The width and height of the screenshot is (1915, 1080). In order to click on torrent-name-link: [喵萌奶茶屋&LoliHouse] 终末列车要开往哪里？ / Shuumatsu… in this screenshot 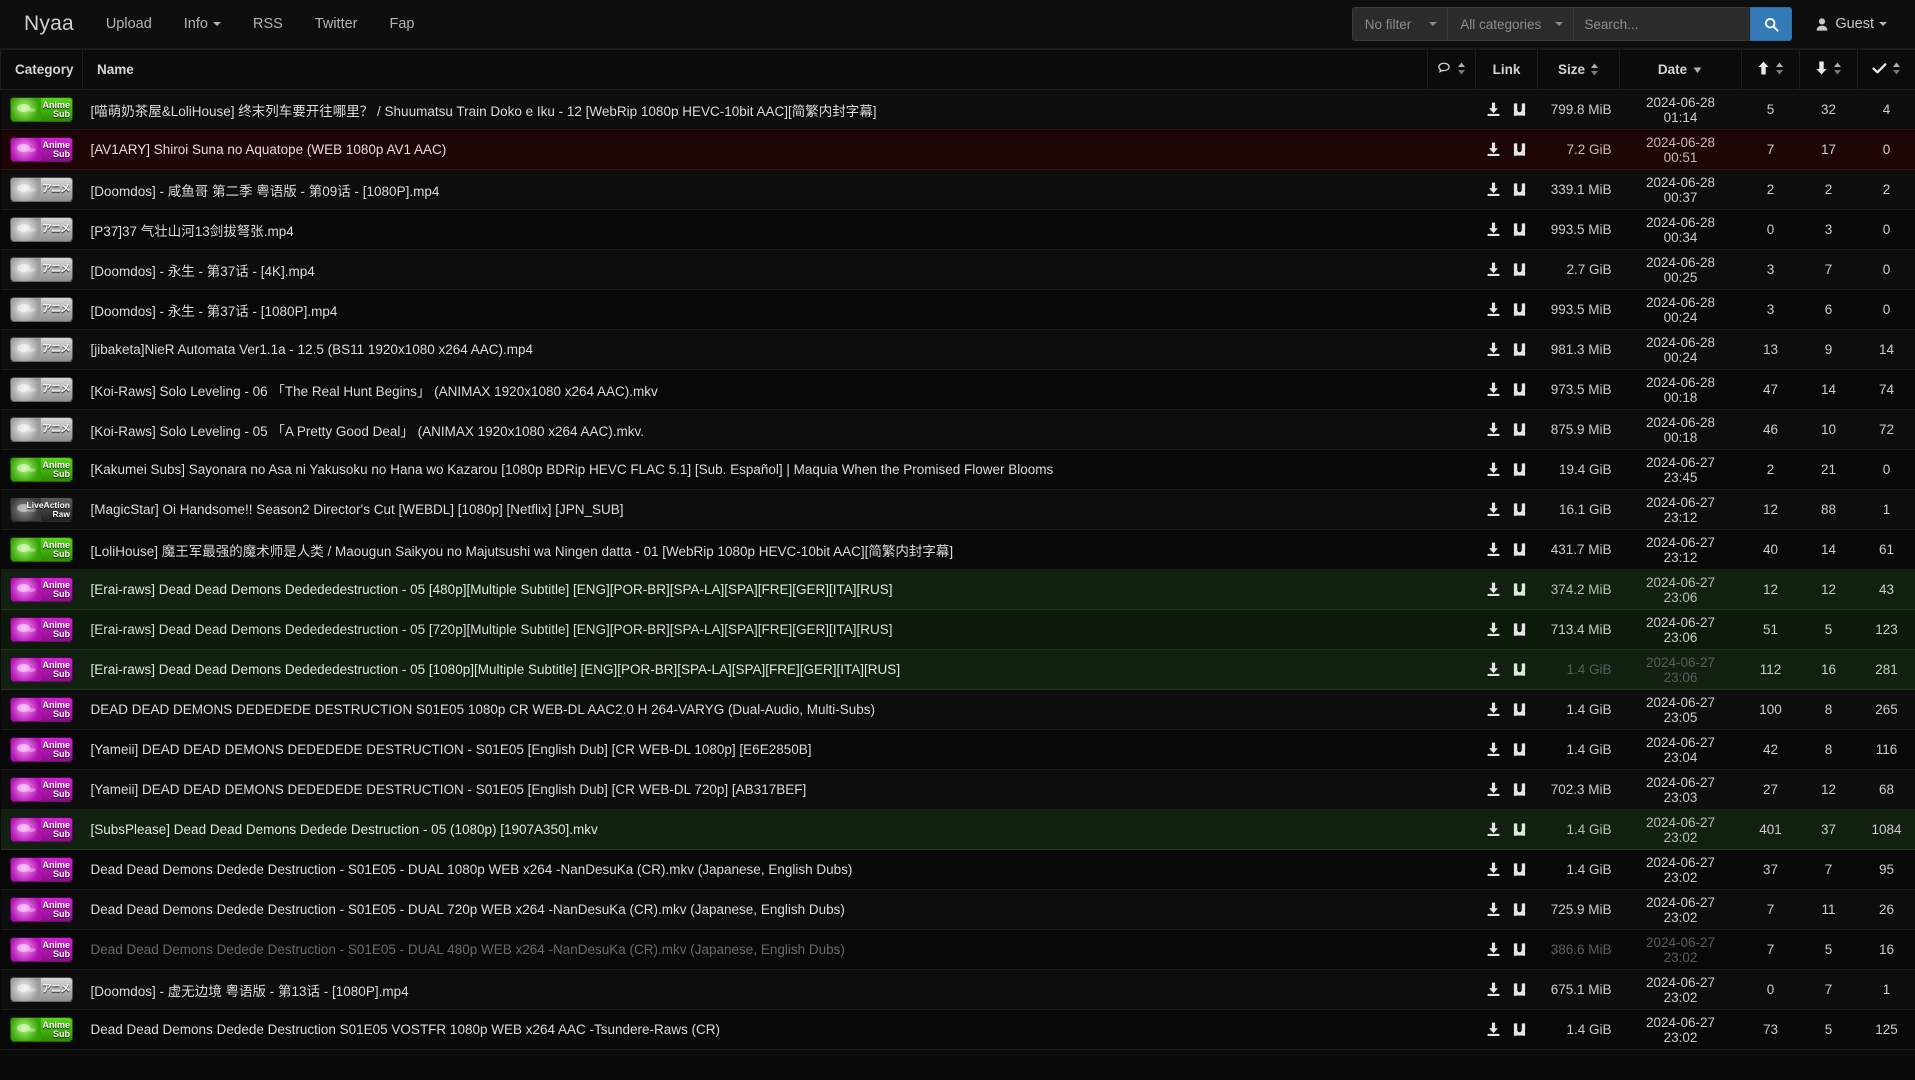, I will do `click(484, 111)`.